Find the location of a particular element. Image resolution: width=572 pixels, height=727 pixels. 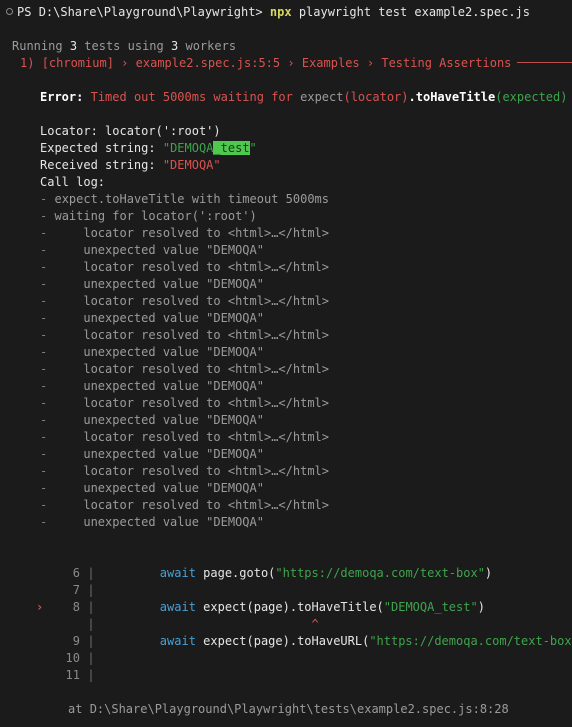

failure-location: example2.spec.js:5:5 is located at coordinates (208, 63).